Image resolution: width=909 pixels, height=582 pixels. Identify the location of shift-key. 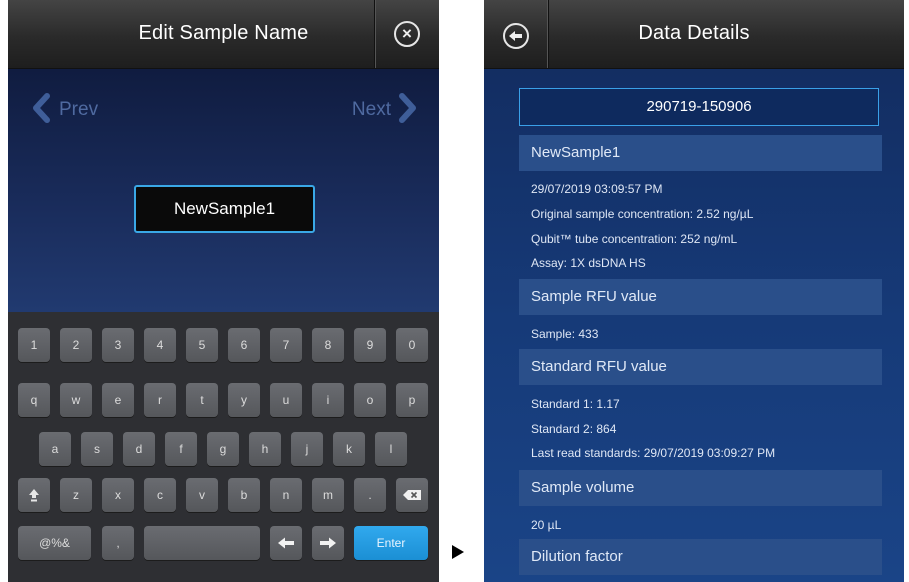
(34, 495).